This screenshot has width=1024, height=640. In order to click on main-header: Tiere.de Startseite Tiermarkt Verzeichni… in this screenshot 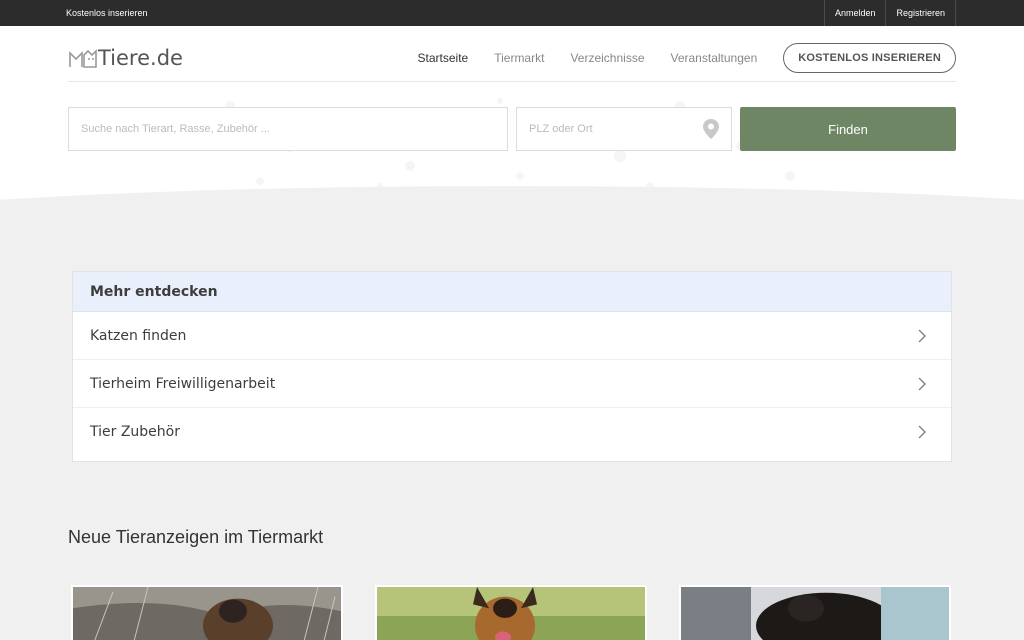, I will do `click(512, 60)`.